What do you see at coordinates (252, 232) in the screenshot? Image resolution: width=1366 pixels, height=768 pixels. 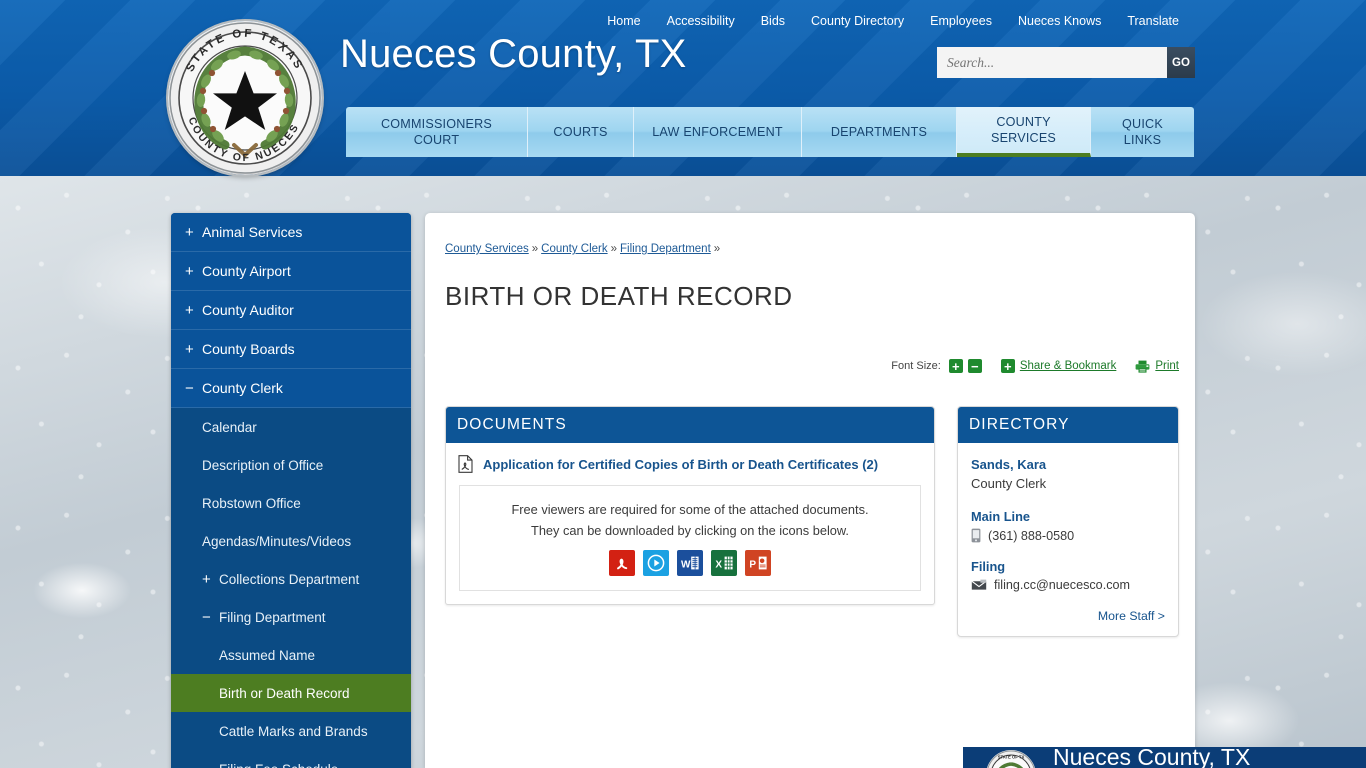 I see `sidebar-item-label: Animal Services` at bounding box center [252, 232].